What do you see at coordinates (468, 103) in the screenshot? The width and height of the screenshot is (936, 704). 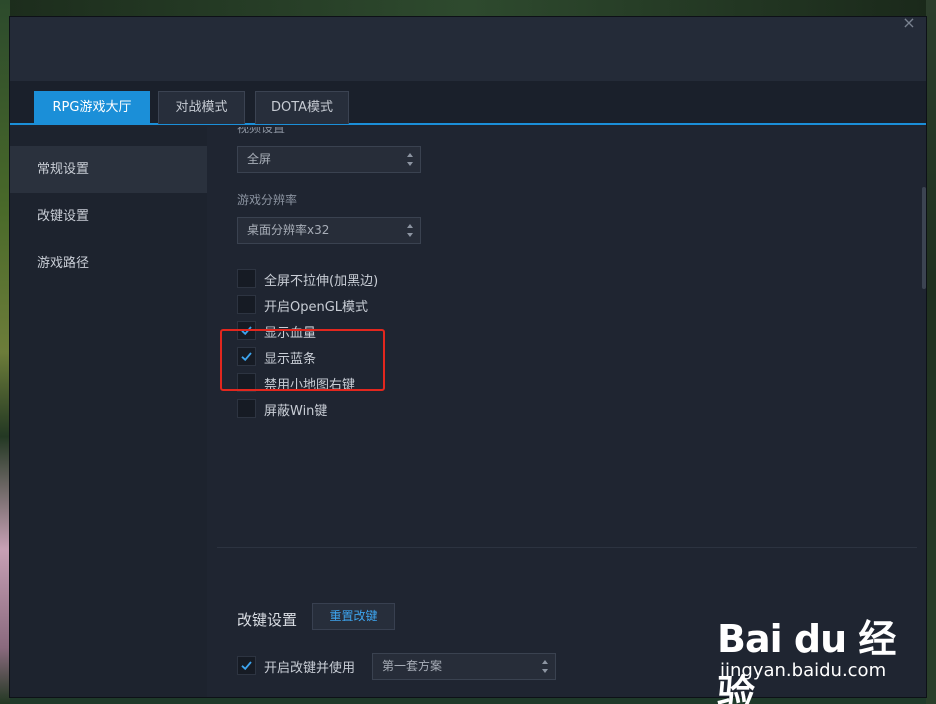 I see `tab-bar: RPG游戏大厅 对战模式 DOTA模式` at bounding box center [468, 103].